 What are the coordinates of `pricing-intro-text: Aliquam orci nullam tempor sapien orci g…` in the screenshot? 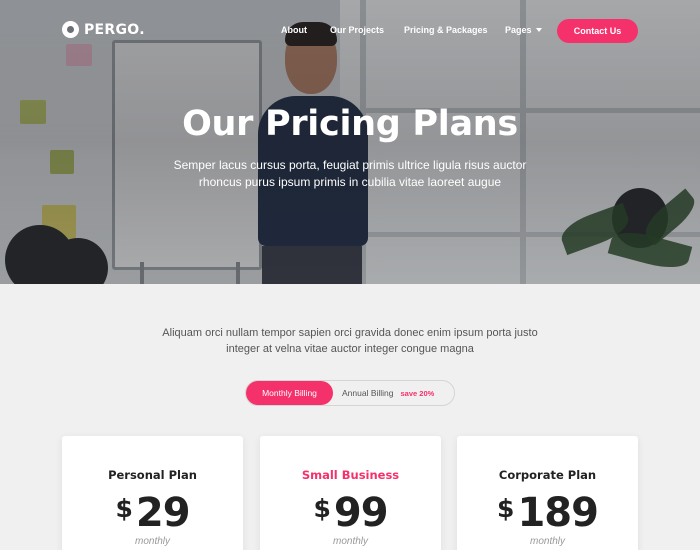 It's located at (350, 341).